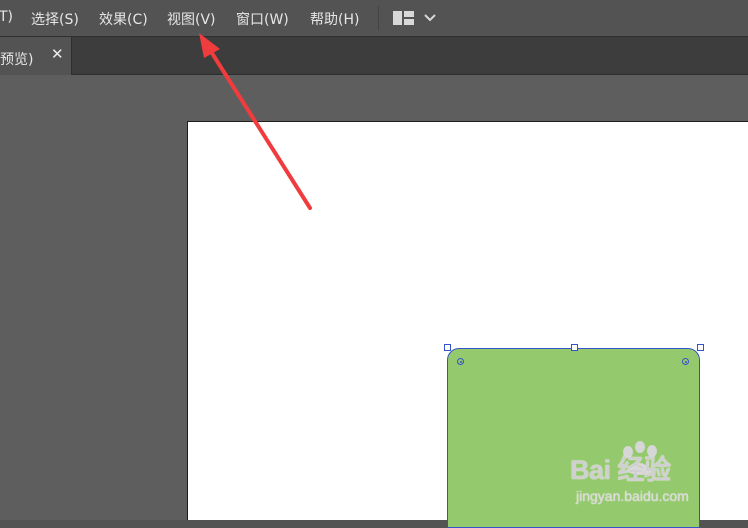  Describe the element at coordinates (36, 56) in the screenshot. I see `document-tab: 预览) ✕` at that location.